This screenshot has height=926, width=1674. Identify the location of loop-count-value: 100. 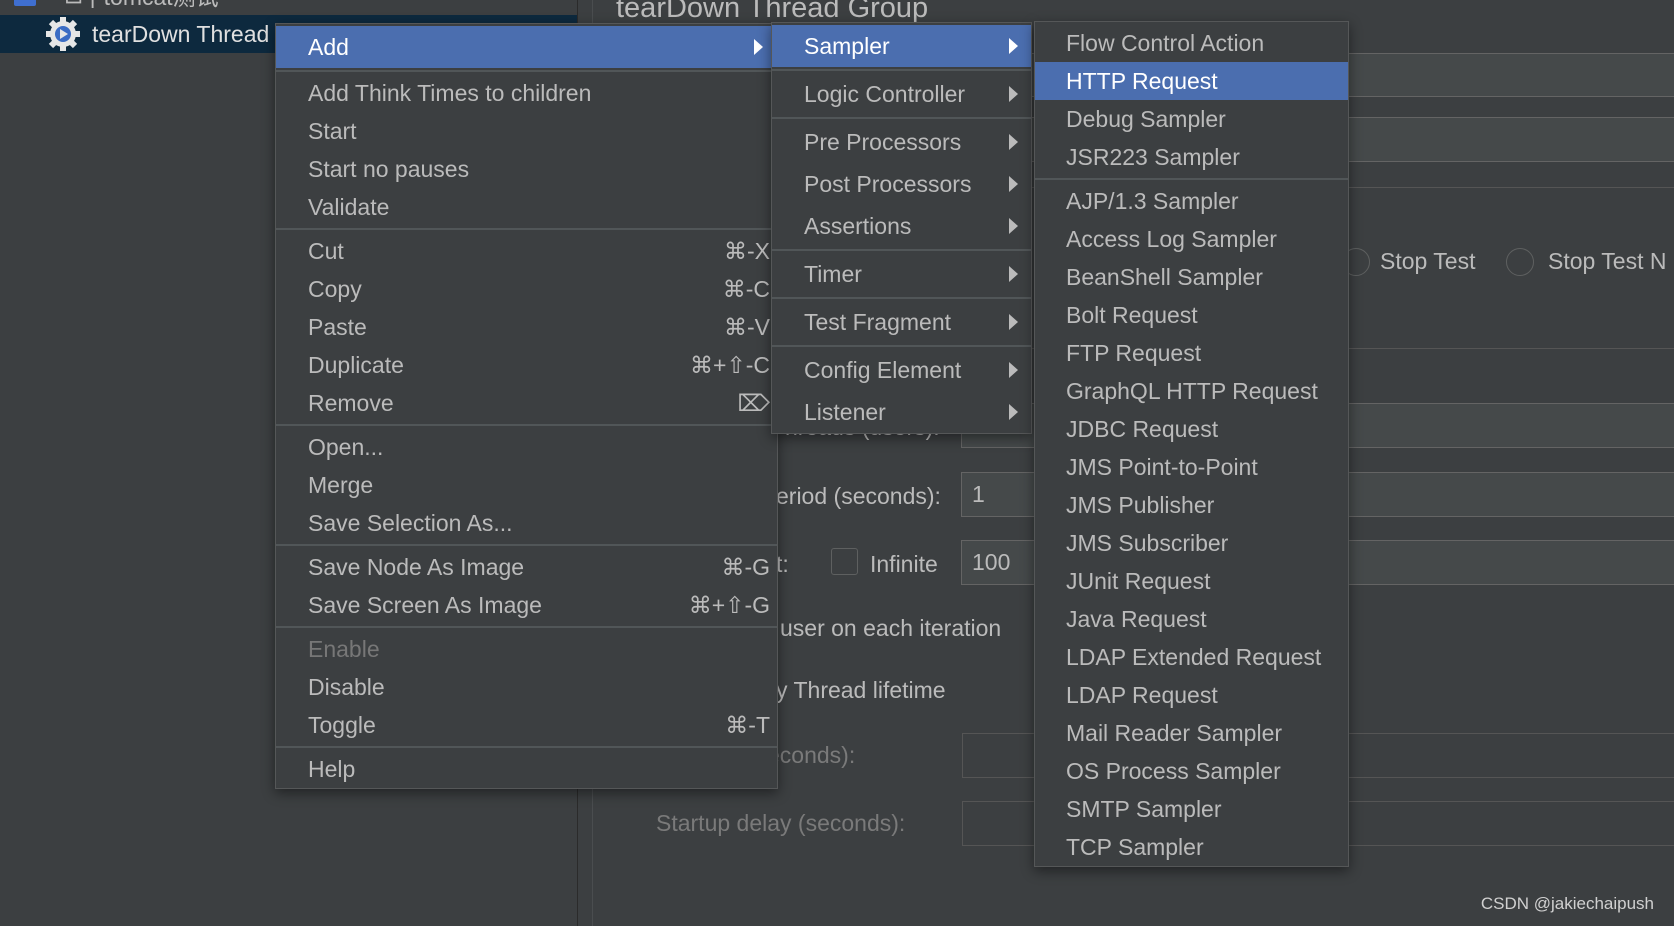
(991, 562).